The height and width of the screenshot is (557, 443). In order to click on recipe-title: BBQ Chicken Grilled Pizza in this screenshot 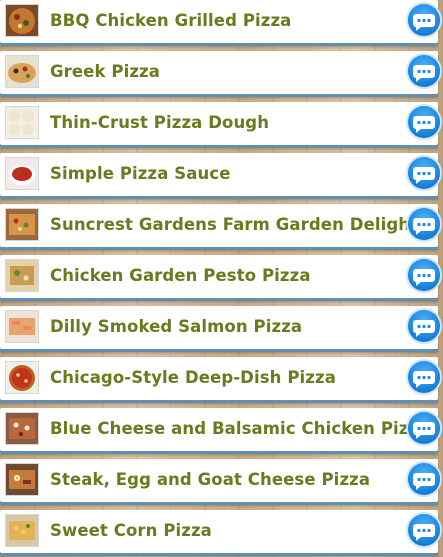, I will do `click(171, 20)`.